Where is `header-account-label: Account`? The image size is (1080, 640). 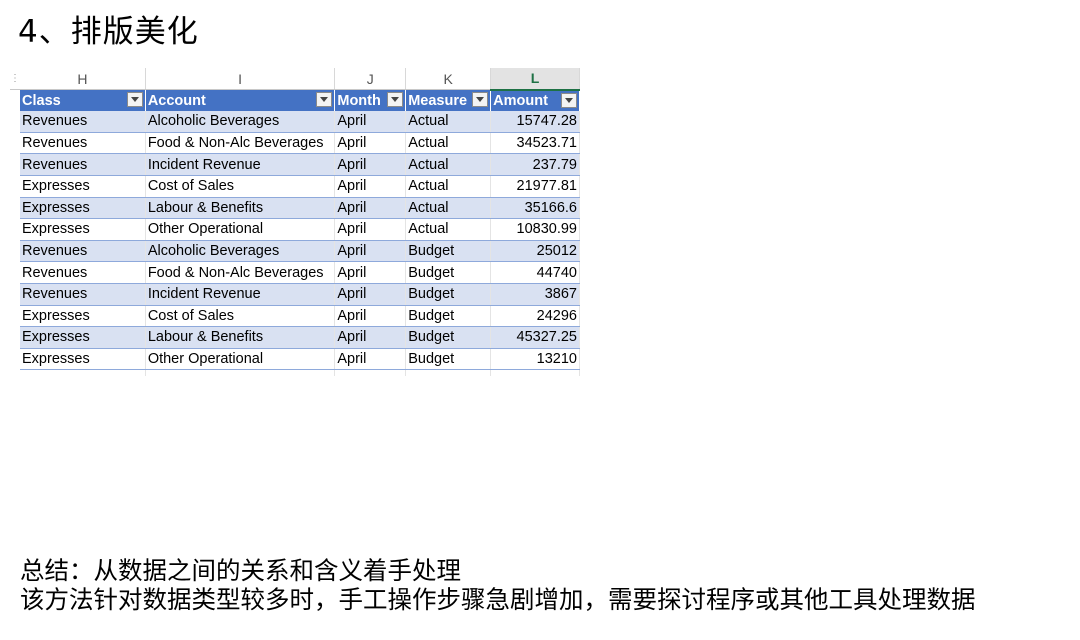 header-account-label: Account is located at coordinates (176, 100).